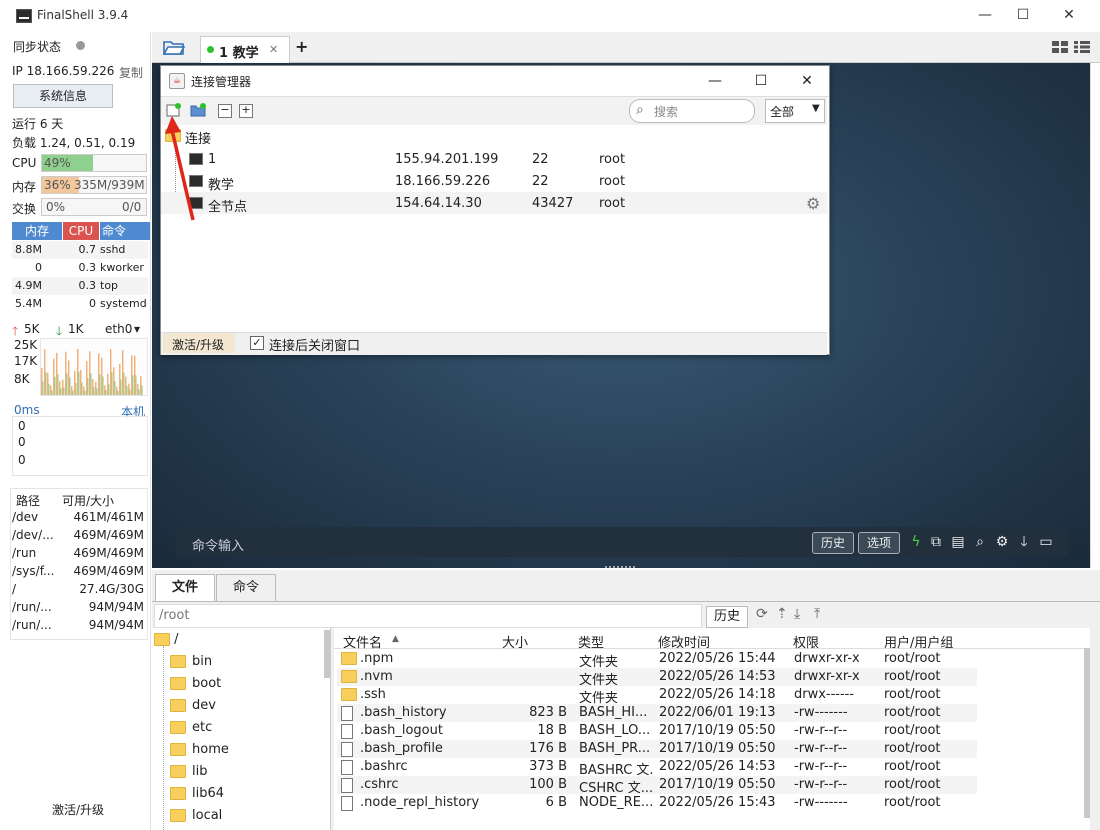 The width and height of the screenshot is (1100, 830). Describe the element at coordinates (196, 819) in the screenshot. I see `tree-folder: local` at that location.